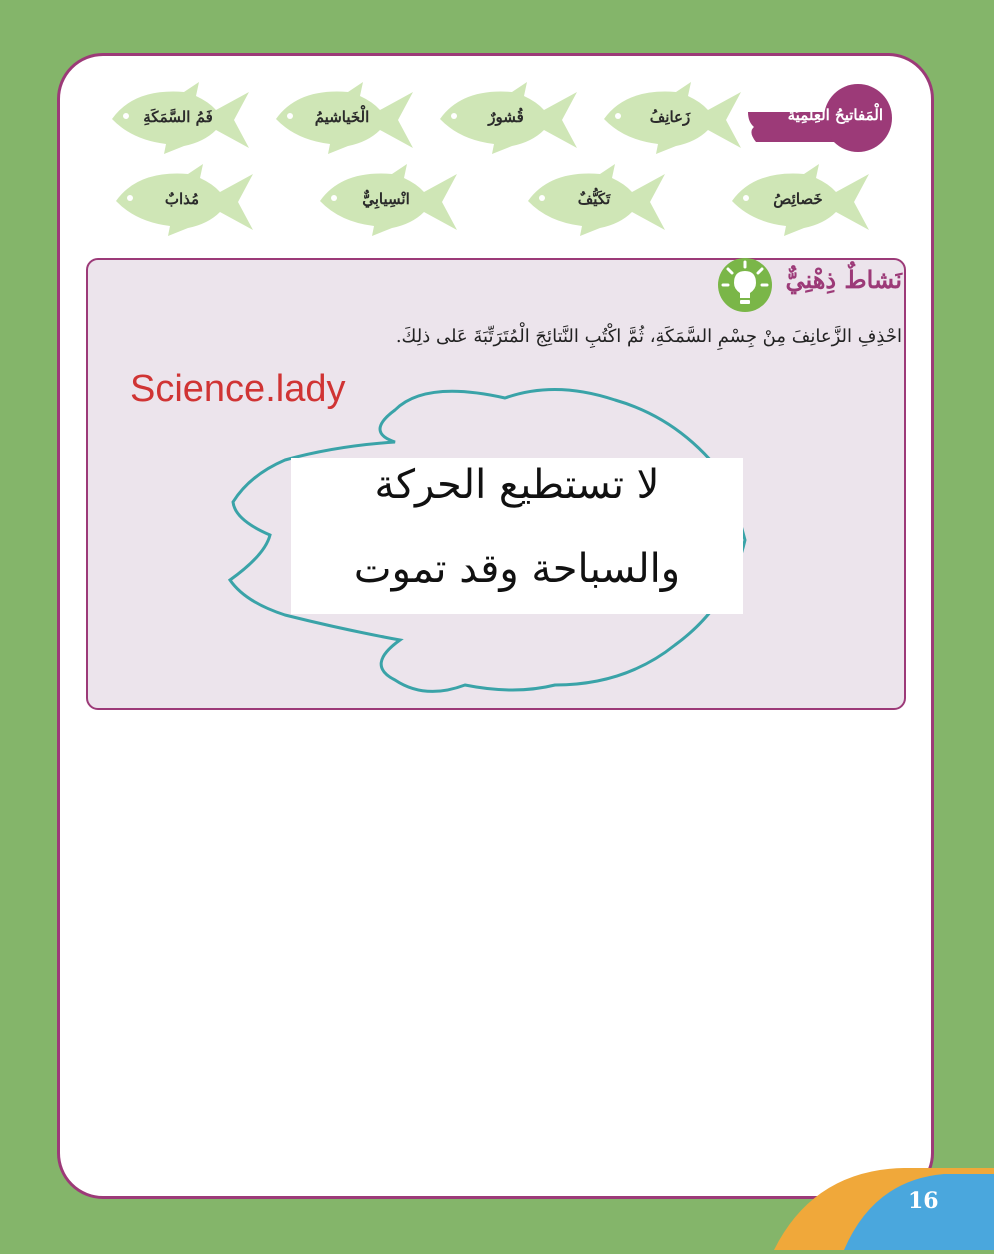  What do you see at coordinates (745, 285) in the screenshot?
I see `lightbulb-icon` at bounding box center [745, 285].